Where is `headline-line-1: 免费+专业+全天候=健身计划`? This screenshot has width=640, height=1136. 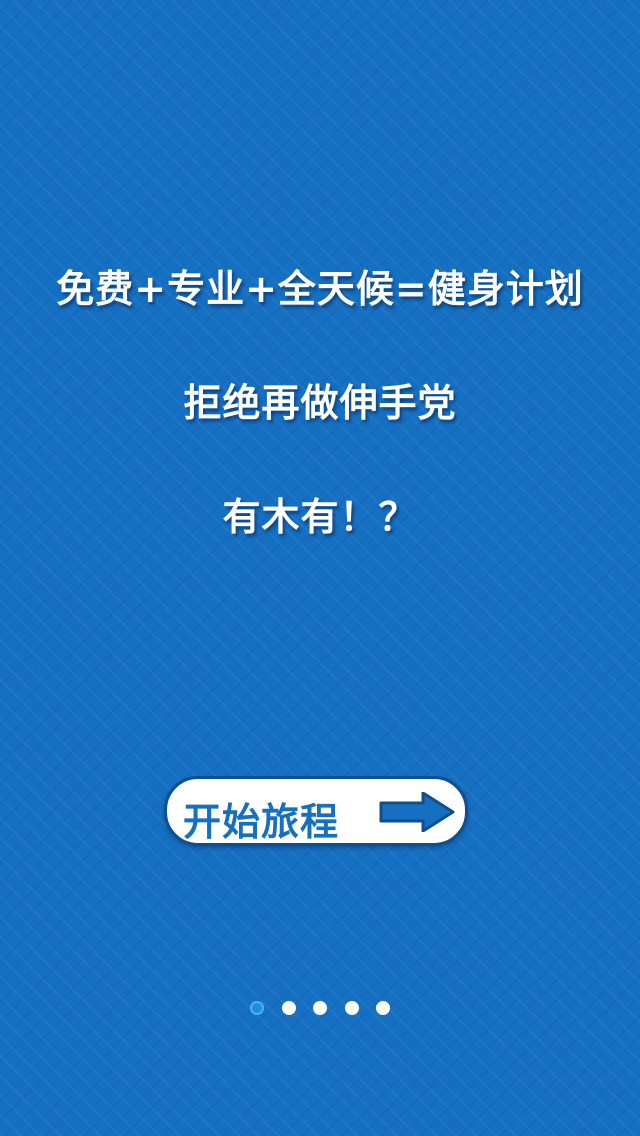
headline-line-1: 免费+专业+全天候=健身计划 is located at coordinates (320, 289).